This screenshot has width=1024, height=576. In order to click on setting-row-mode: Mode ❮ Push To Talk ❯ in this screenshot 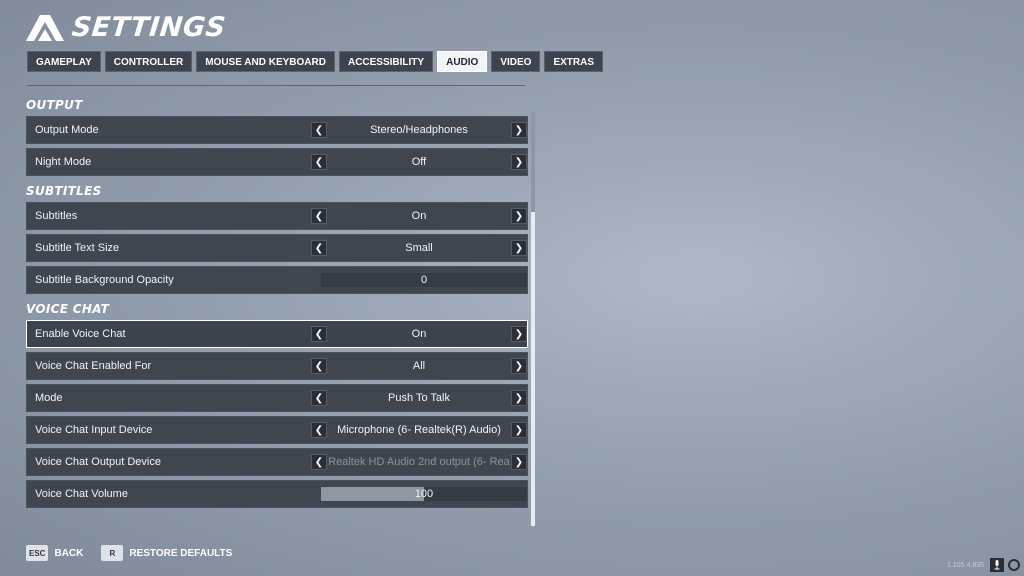, I will do `click(277, 398)`.